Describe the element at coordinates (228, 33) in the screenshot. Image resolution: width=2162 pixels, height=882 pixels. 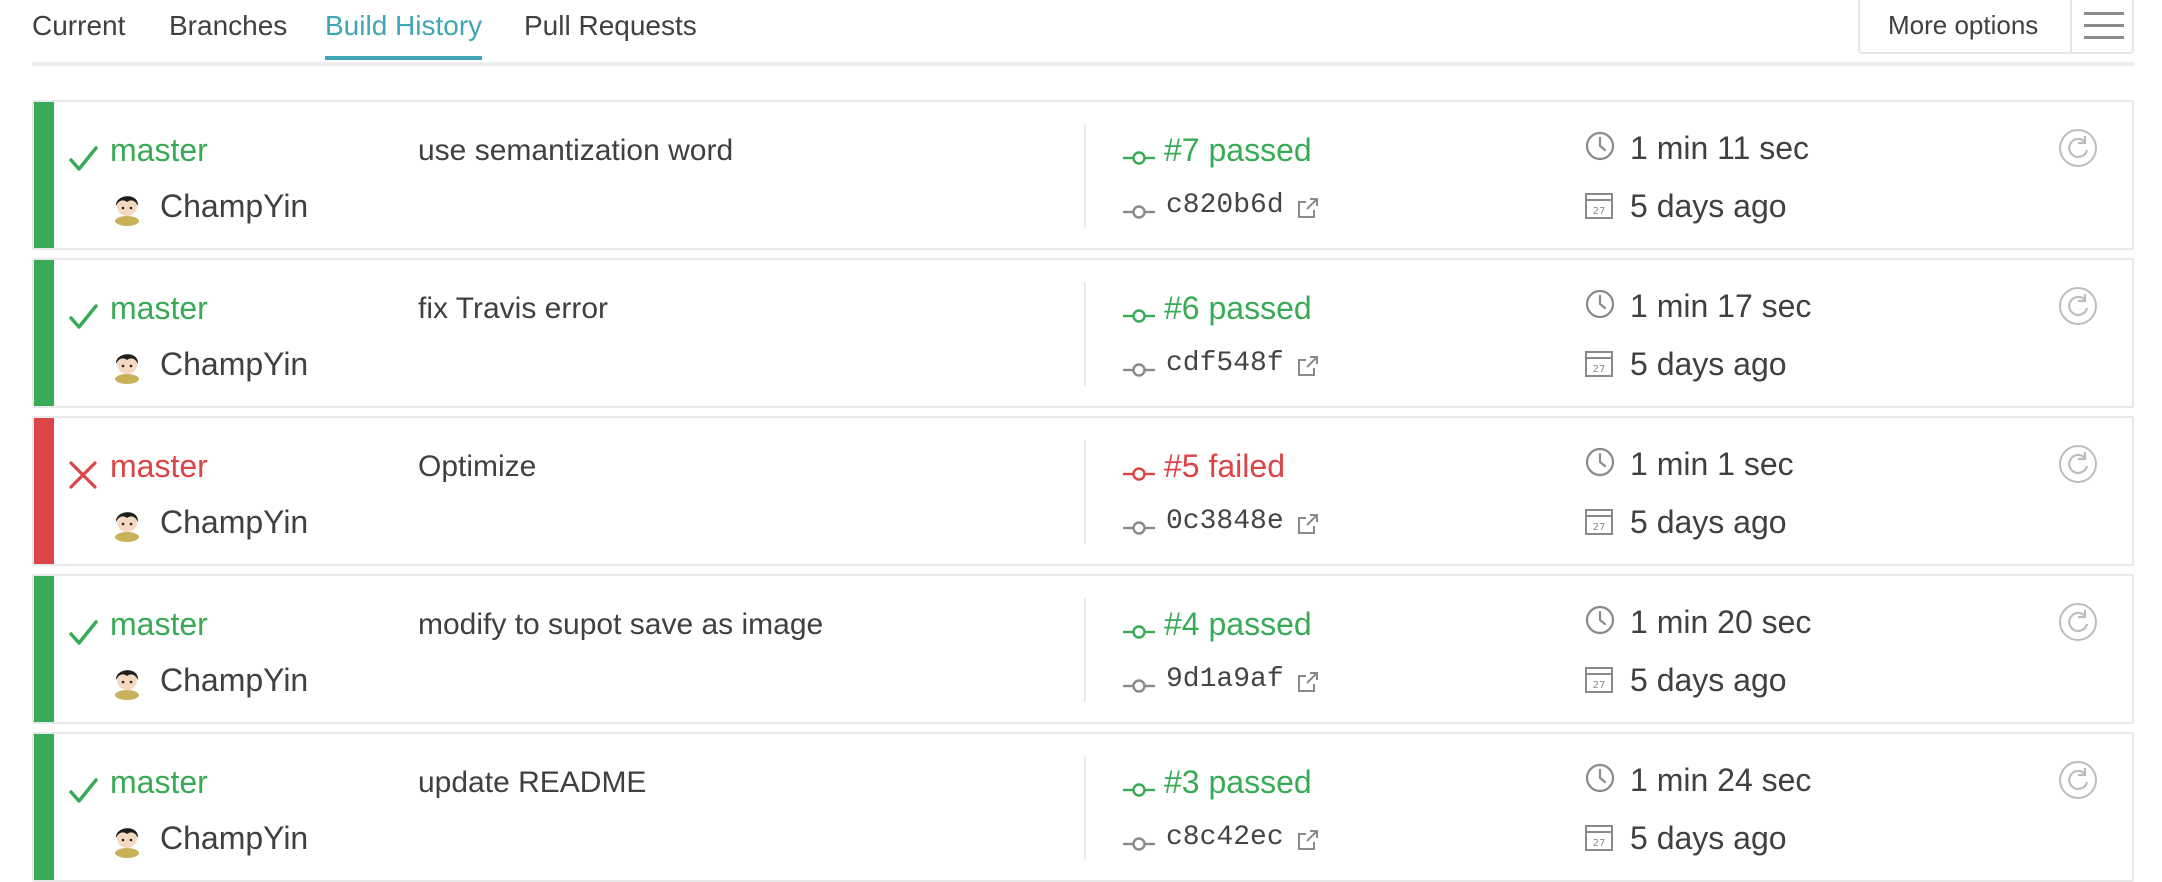
I see `tab-branches: Branches` at that location.